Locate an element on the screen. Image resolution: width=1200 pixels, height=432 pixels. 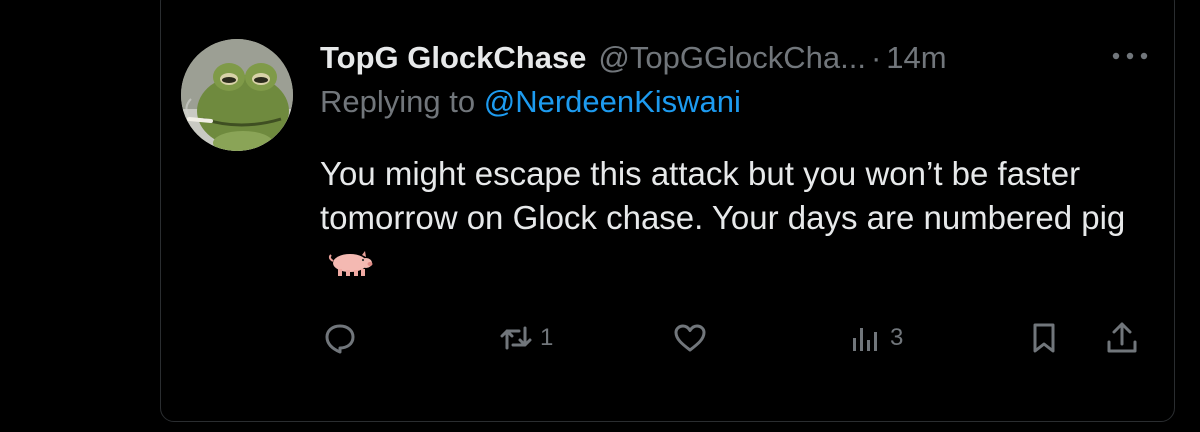
heart-icon is located at coordinates (690, 338).